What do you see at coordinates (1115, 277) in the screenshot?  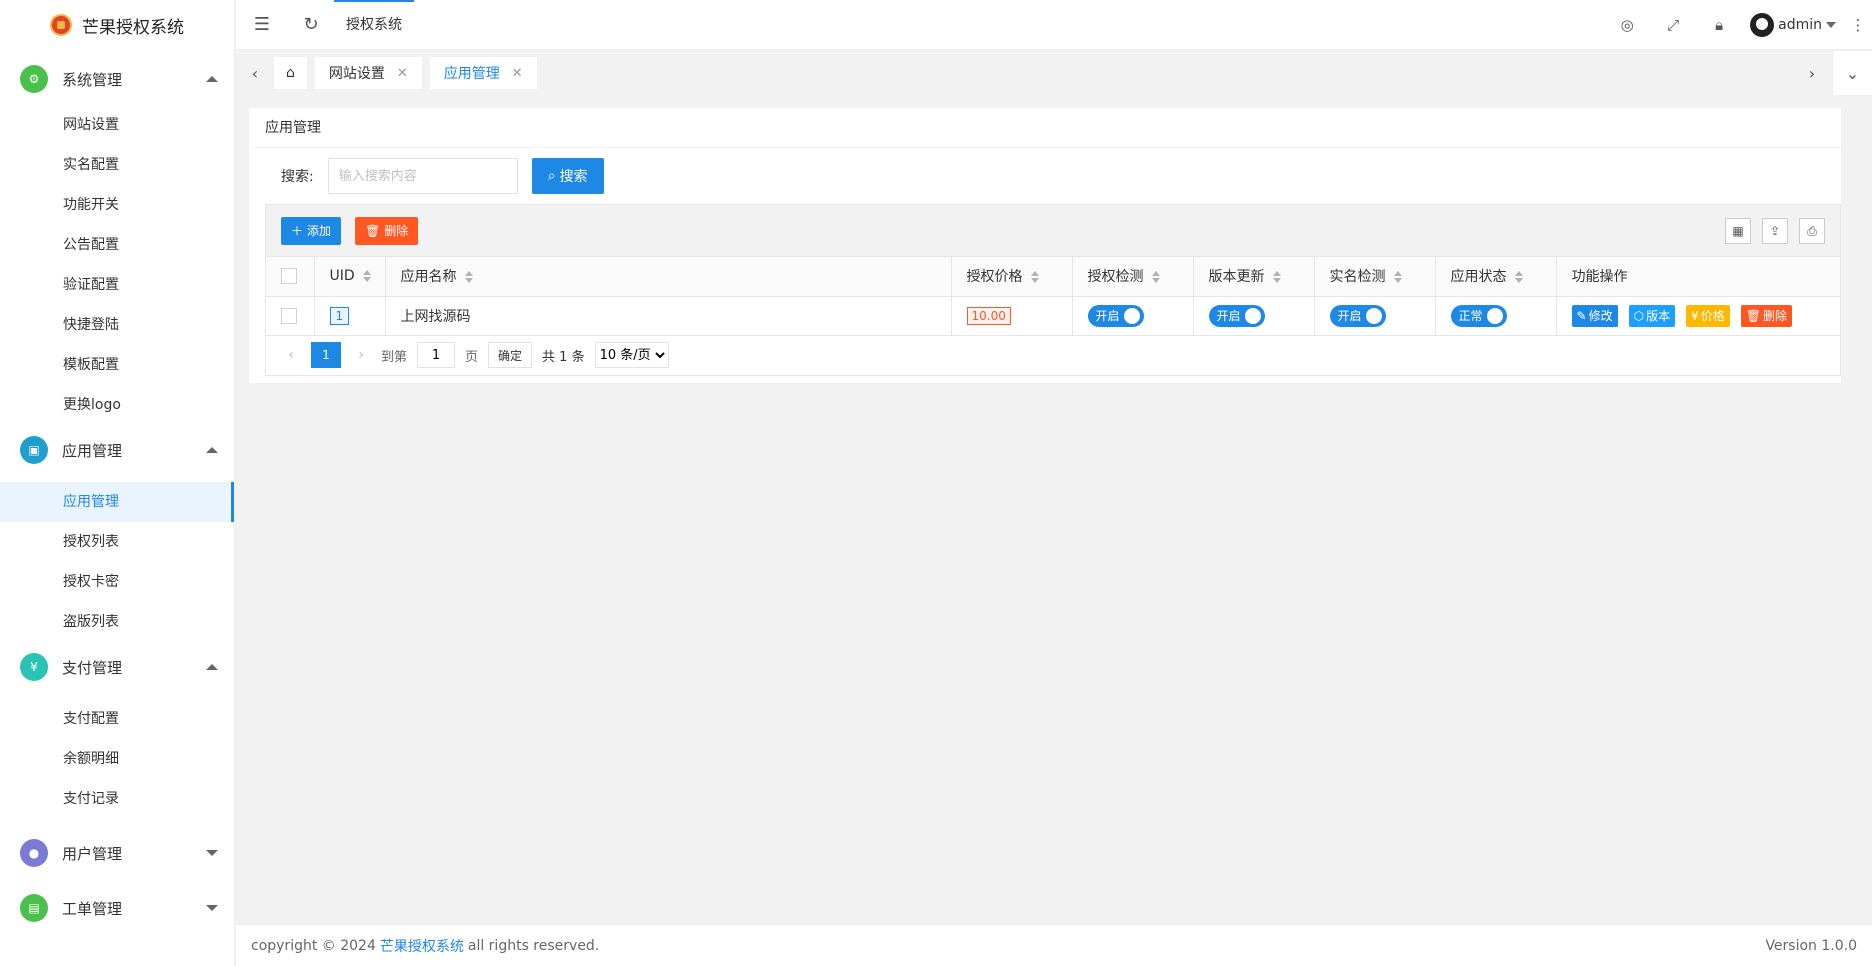 I see `header-label: 授权检测` at bounding box center [1115, 277].